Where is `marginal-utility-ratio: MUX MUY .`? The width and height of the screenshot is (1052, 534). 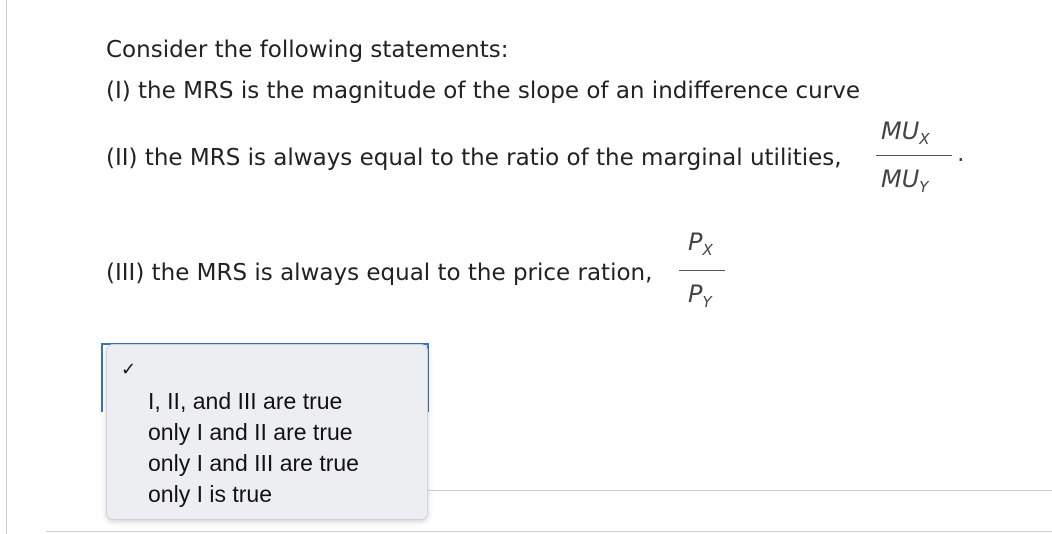 marginal-utility-ratio: MUX MUY . is located at coordinates (920, 162).